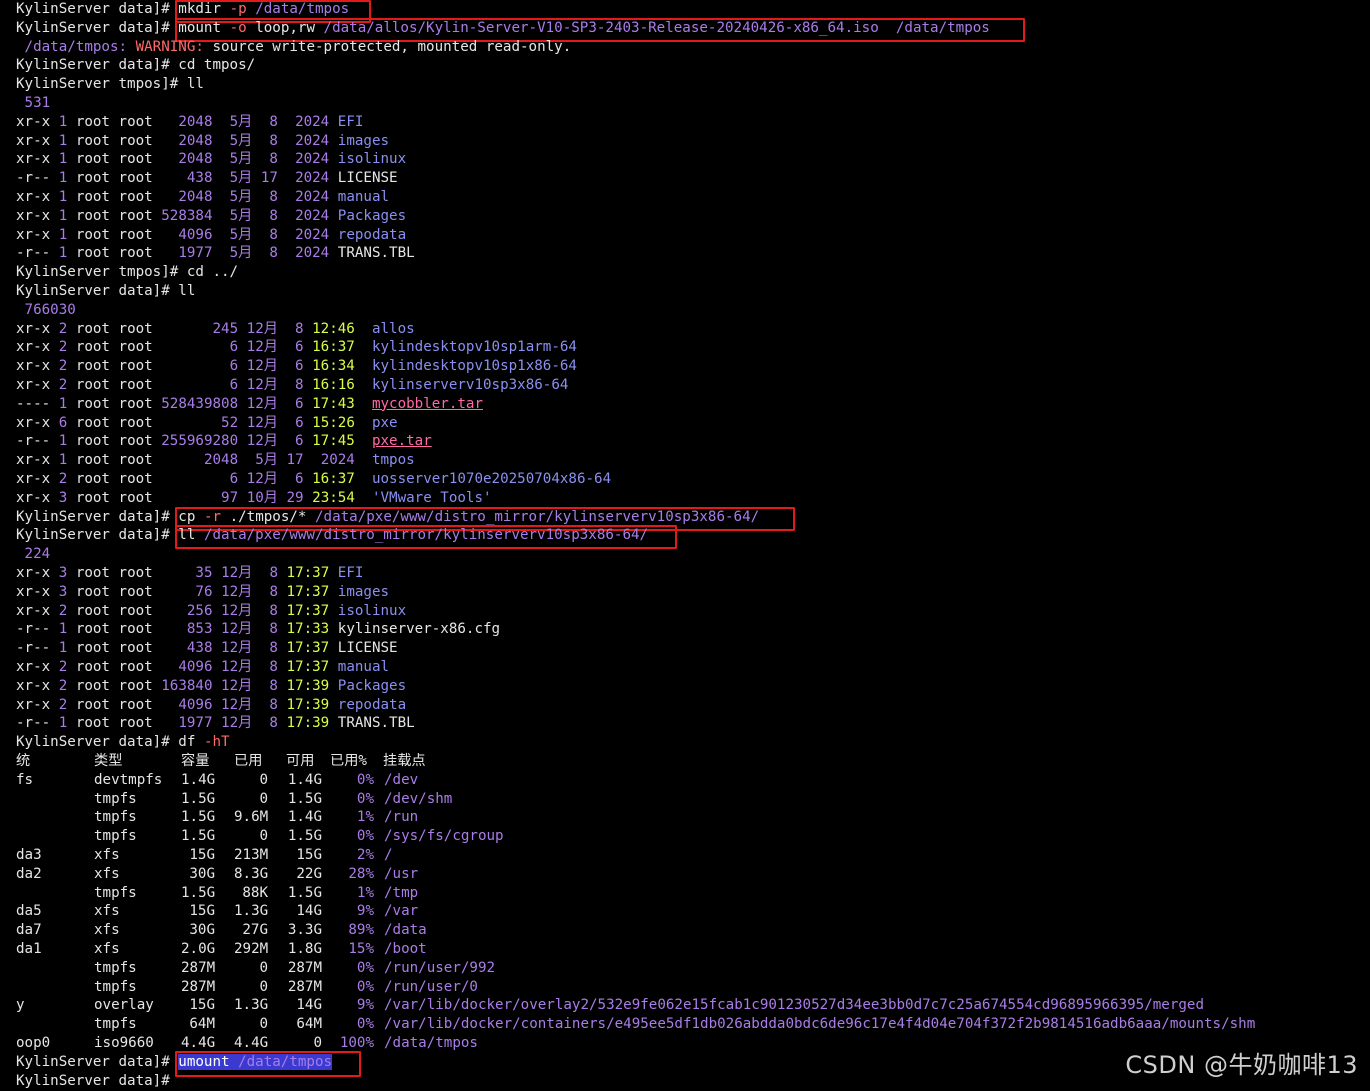 This screenshot has height=1091, width=1370. Describe the element at coordinates (308, 723) in the screenshot. I see `time-or-year: 17:39` at that location.